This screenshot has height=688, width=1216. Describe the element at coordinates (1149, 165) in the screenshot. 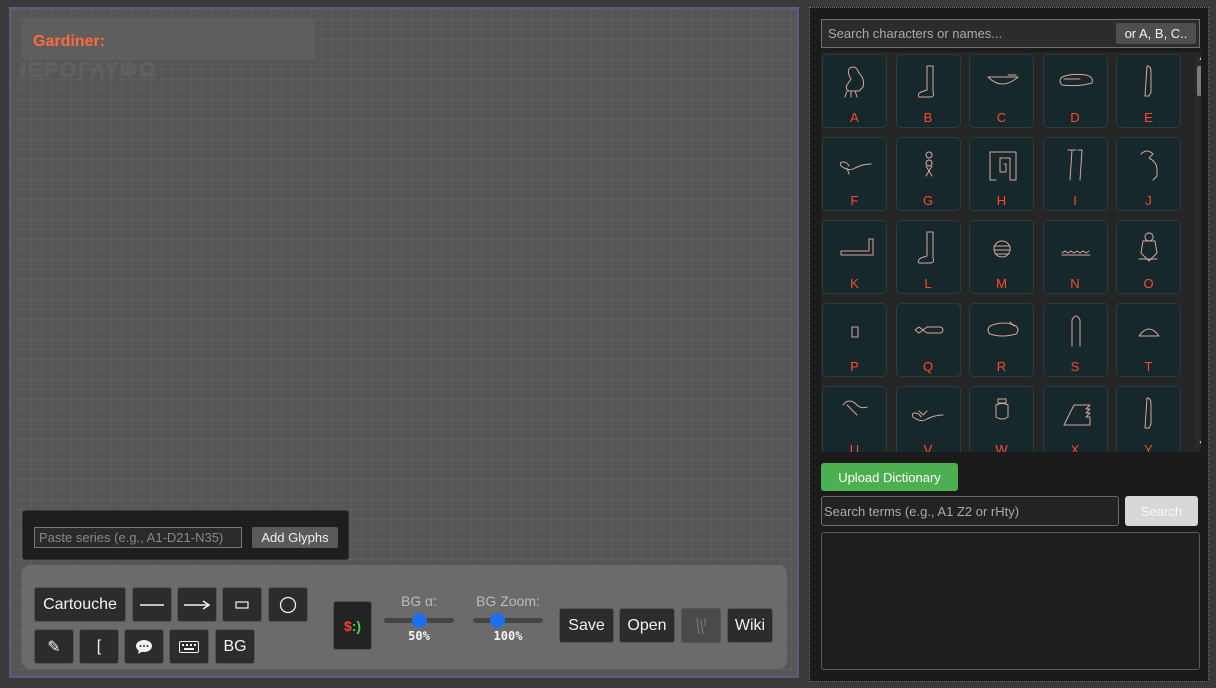

I see `glyph-j-icon` at that location.